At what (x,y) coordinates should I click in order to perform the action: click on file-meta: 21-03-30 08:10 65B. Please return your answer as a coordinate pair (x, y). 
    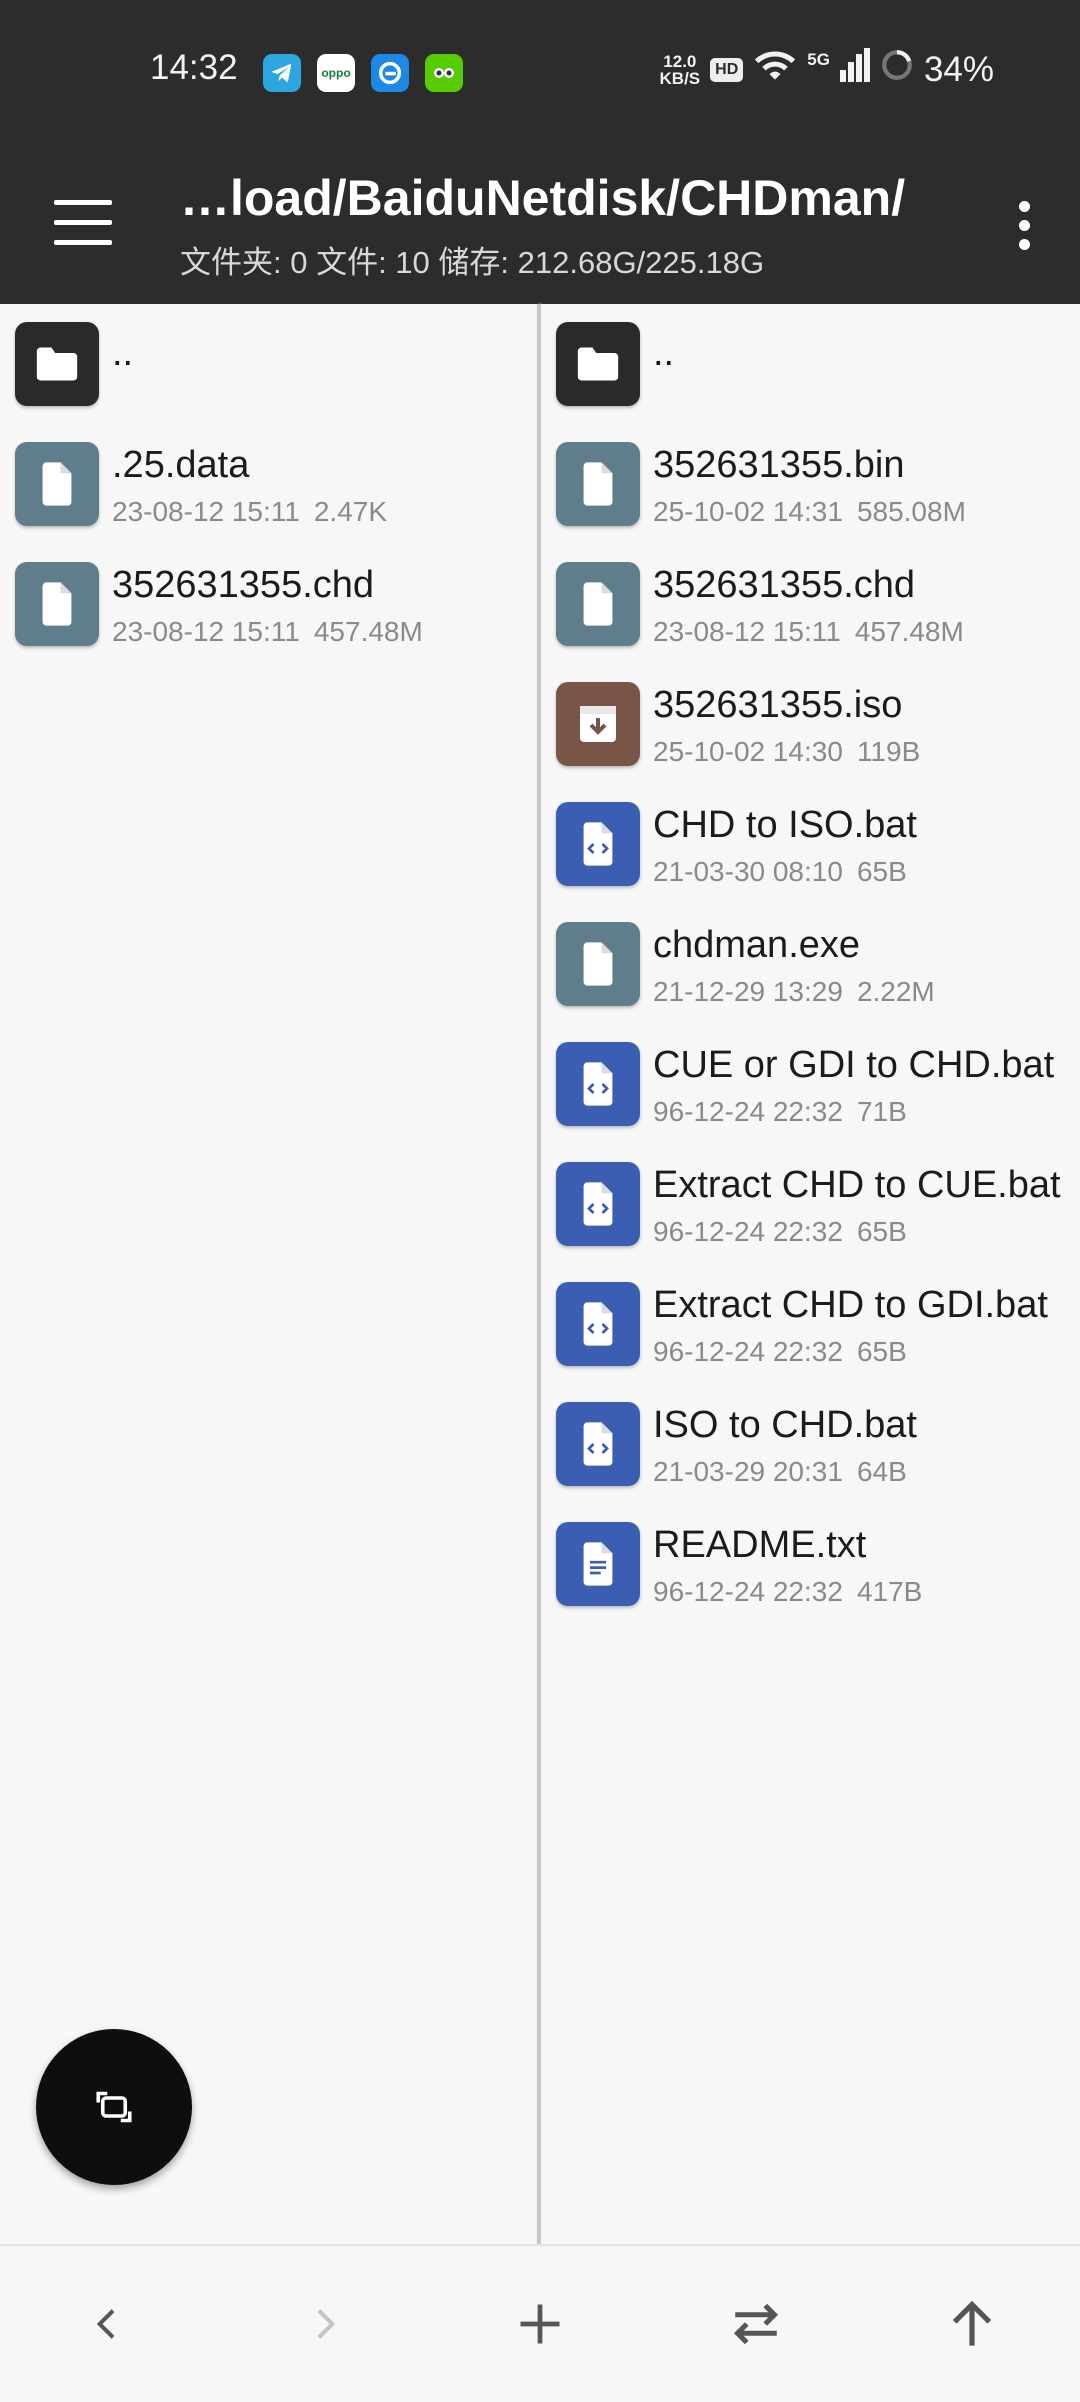
    Looking at the image, I should click on (780, 872).